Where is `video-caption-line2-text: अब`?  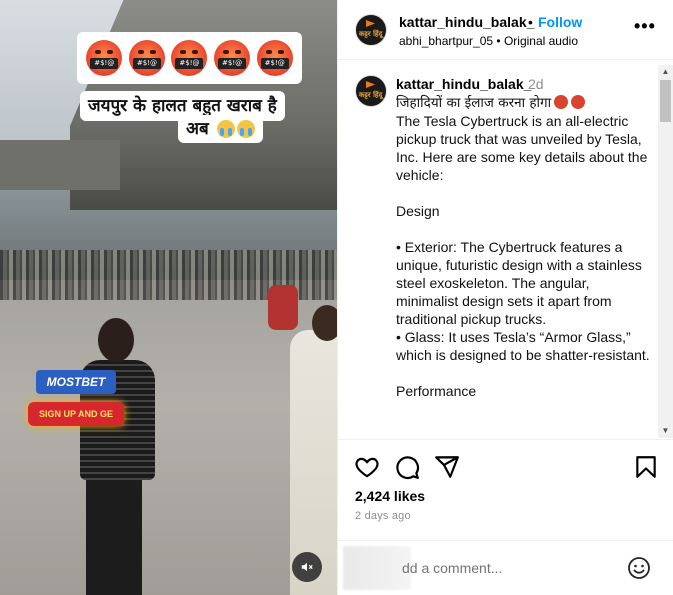
video-caption-line2-text: अब is located at coordinates (197, 129).